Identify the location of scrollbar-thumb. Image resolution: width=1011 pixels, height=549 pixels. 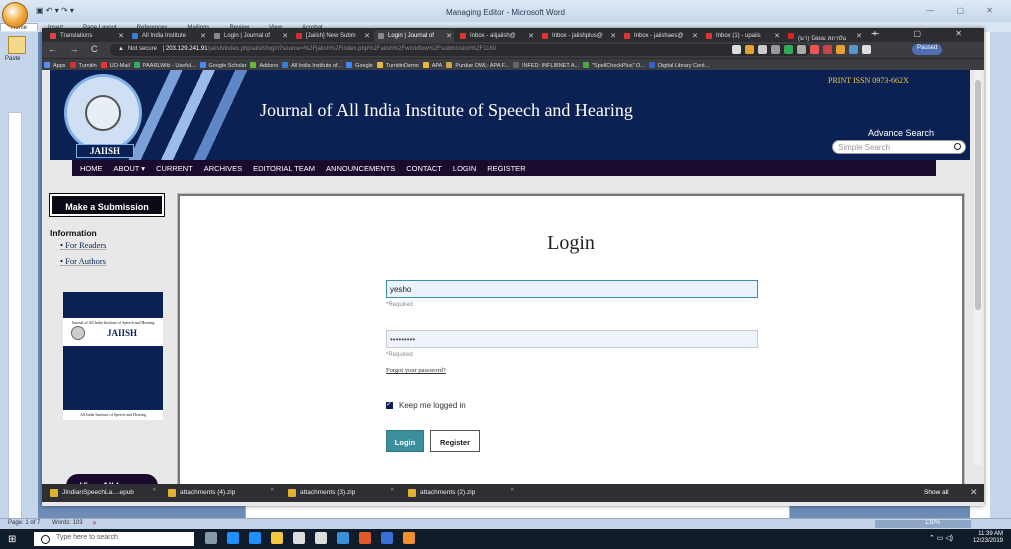
(978, 195).